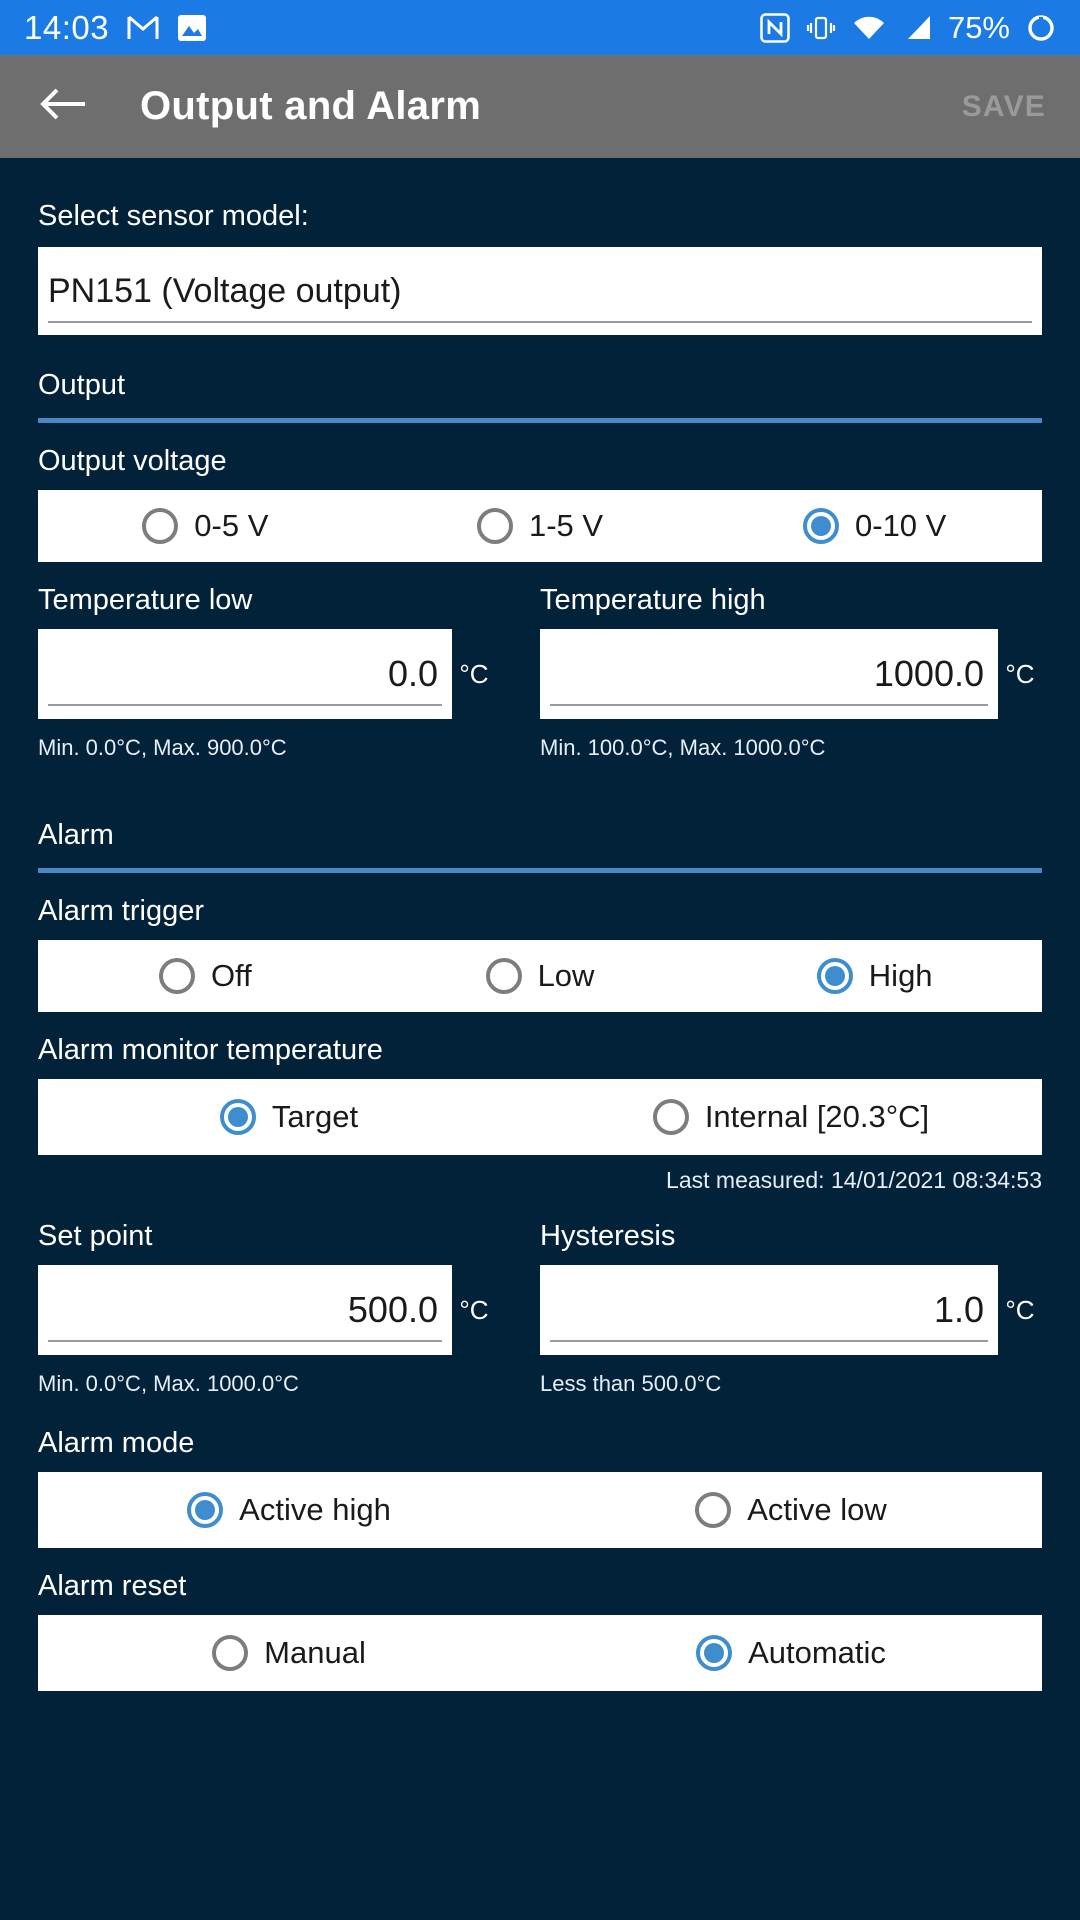  I want to click on alarm-trigger-label: Alarm trigger, so click(121, 911).